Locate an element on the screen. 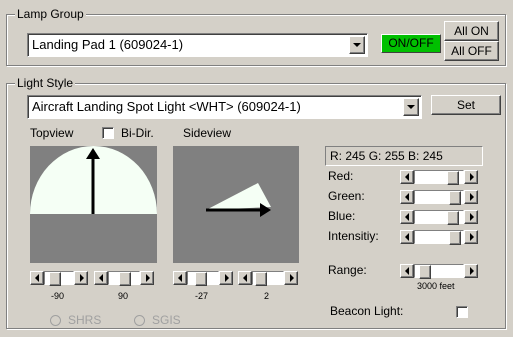  blue-left-arrow is located at coordinates (407, 217).